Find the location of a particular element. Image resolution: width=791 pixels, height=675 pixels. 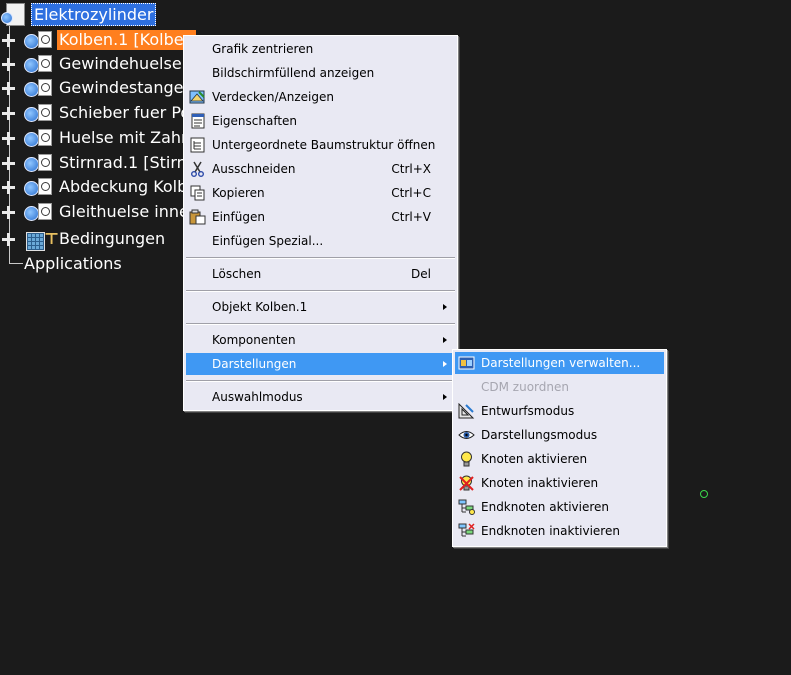

paste-icon is located at coordinates (197, 217).